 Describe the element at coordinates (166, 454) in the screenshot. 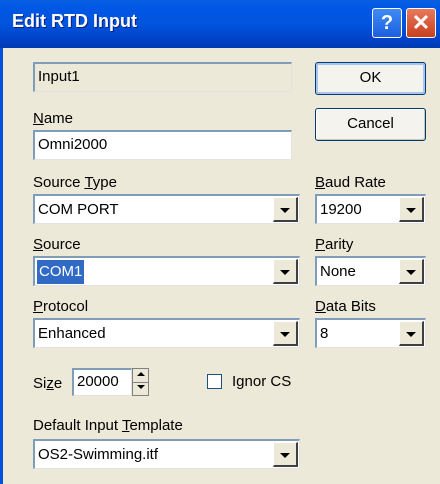

I see `template-select: OS2-Swimming.itf` at that location.